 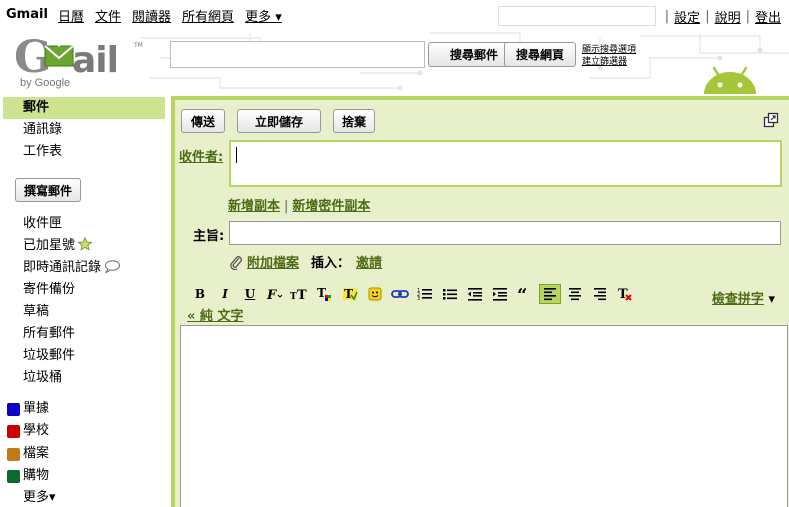 I want to click on label-name: 檔案, so click(x=36, y=453).